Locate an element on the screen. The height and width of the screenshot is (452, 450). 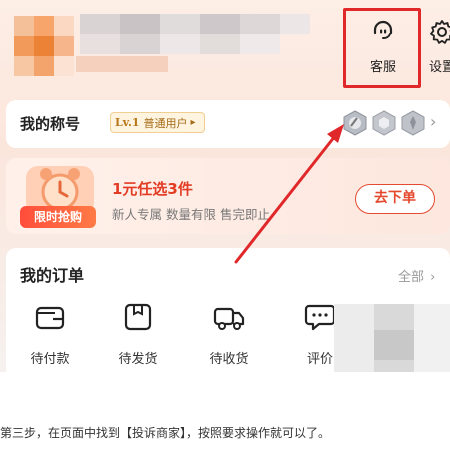
settings-button: 设置 is located at coordinates (436, 46).